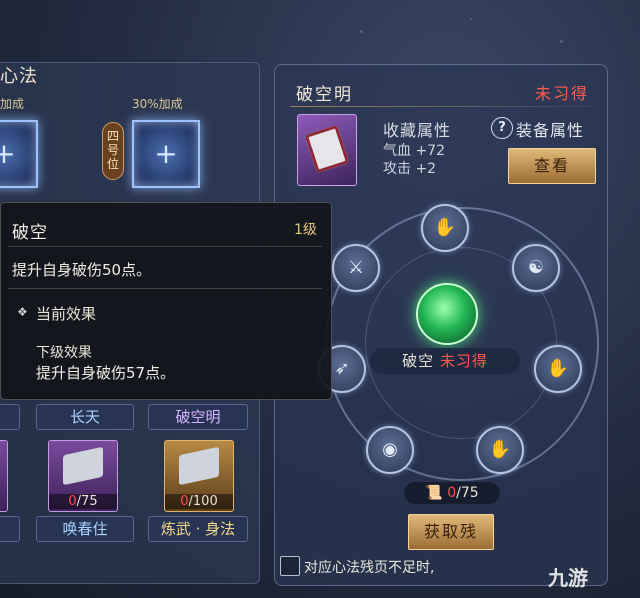 The image size is (640, 598). Describe the element at coordinates (442, 106) in the screenshot. I see `divider` at that location.